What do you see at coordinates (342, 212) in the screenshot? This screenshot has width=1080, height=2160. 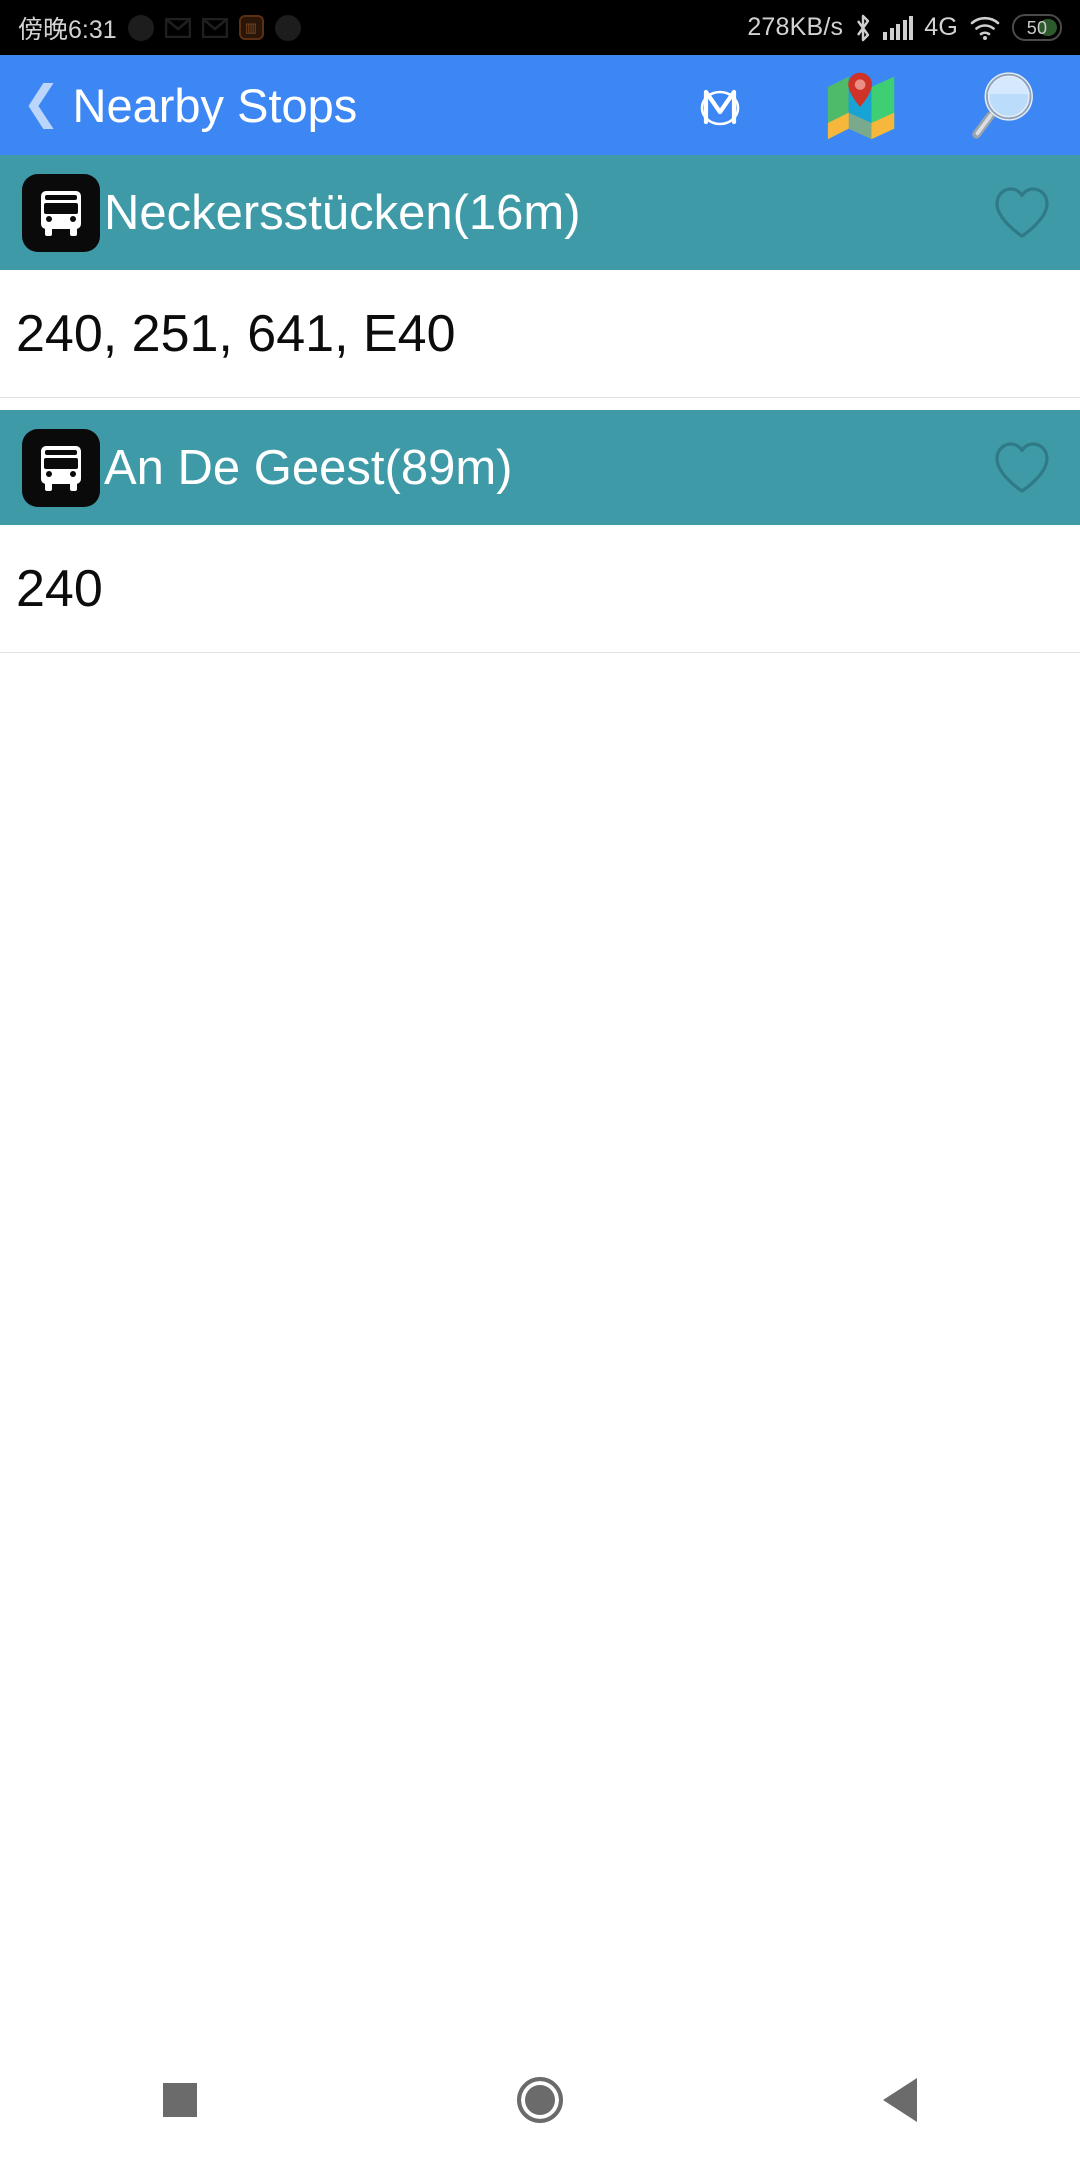 I see `stop-name: Neckersstücken(16m)` at bounding box center [342, 212].